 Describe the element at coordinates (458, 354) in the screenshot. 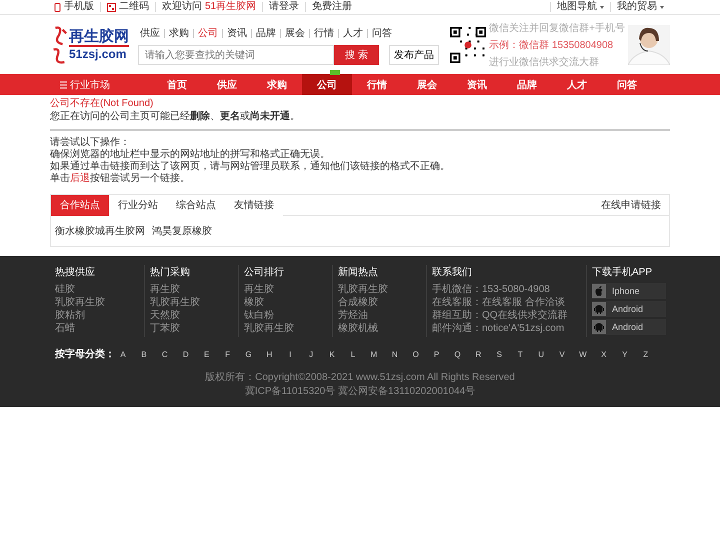

I see `letter-link: Q` at that location.